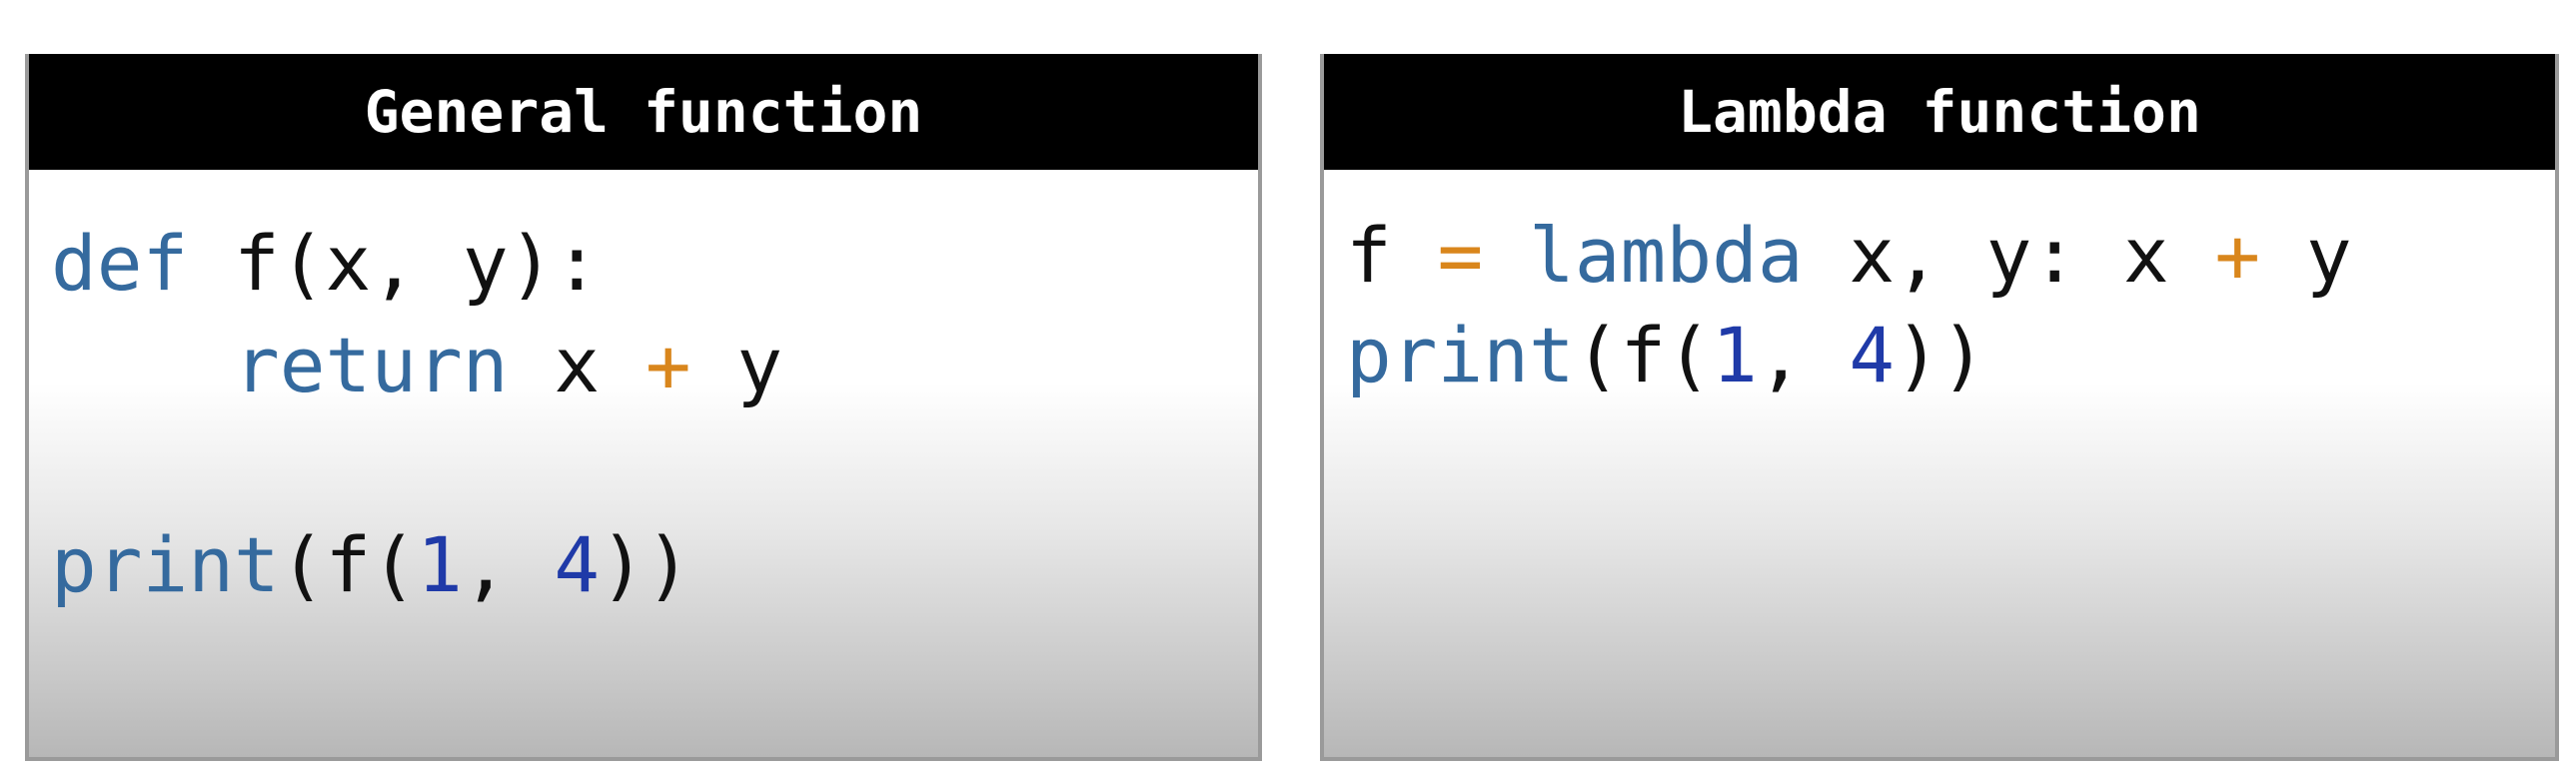  Describe the element at coordinates (2009, 256) in the screenshot. I see `lambda-args: x, y: x` at that location.